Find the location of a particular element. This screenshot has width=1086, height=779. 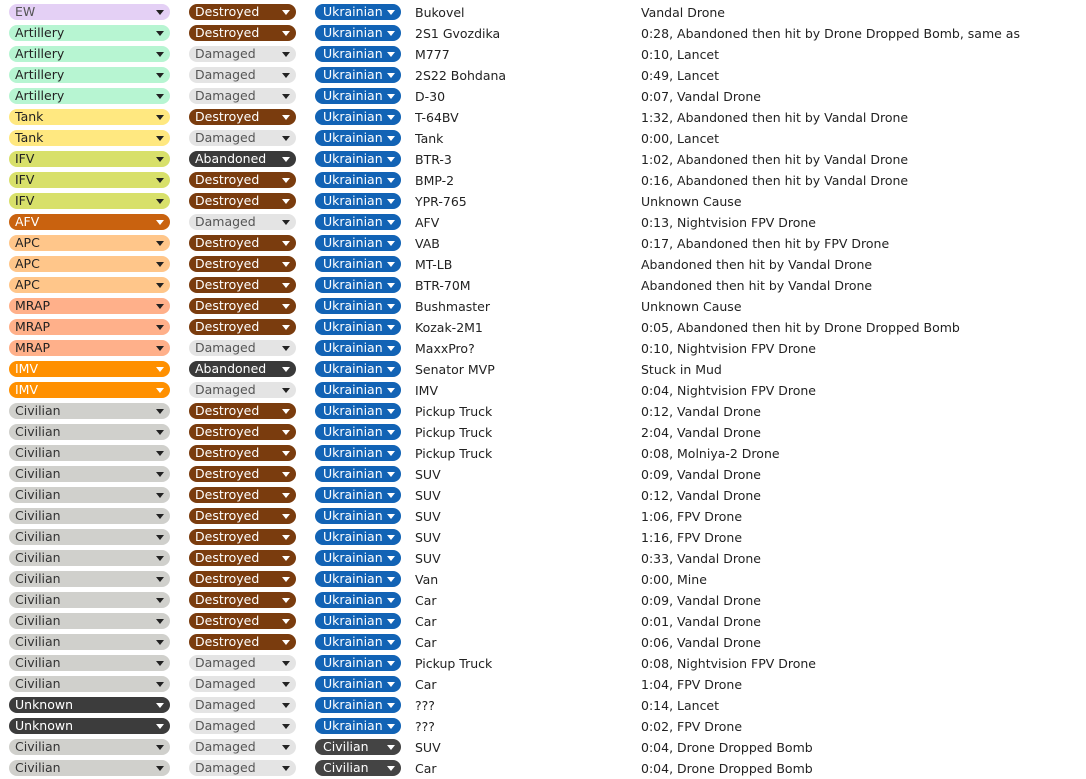

cause-cell: 0:33, Vandal Drone is located at coordinates (861, 558).